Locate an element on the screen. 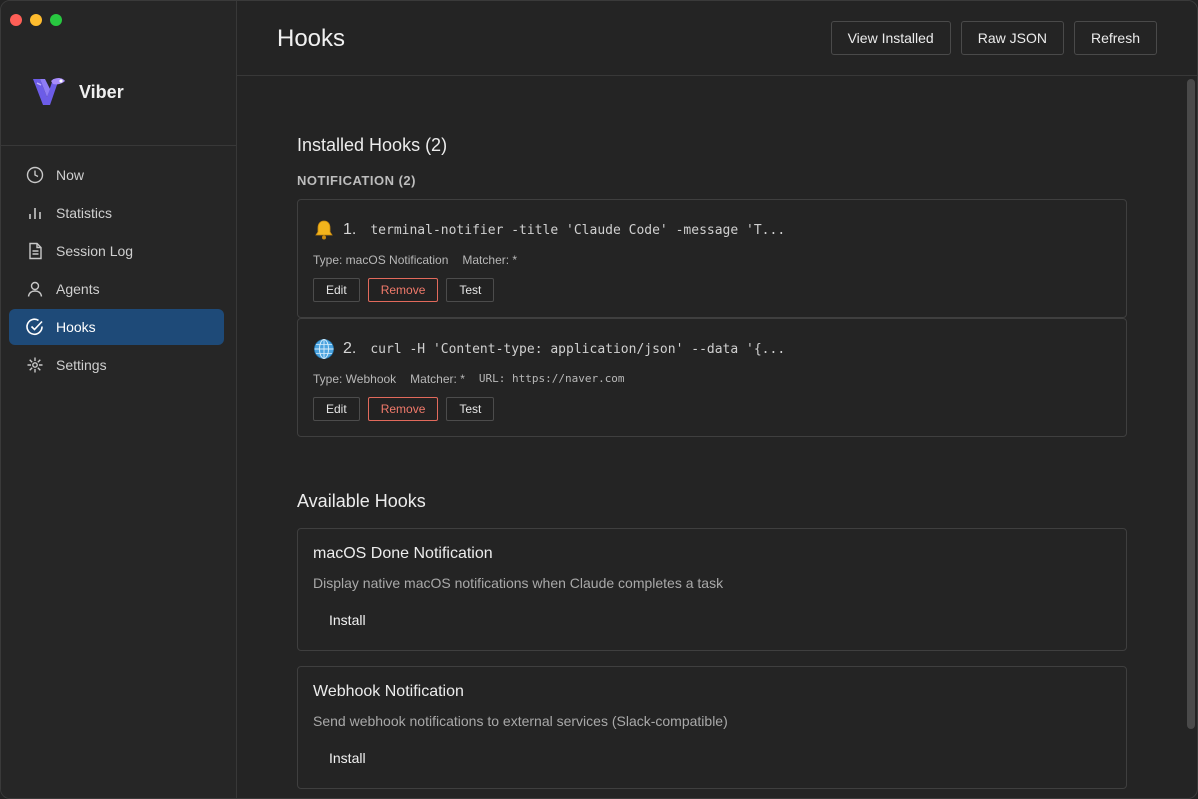 This screenshot has height=799, width=1198. hook-meta: Type: macOS Notification Matcher: * is located at coordinates (415, 260).